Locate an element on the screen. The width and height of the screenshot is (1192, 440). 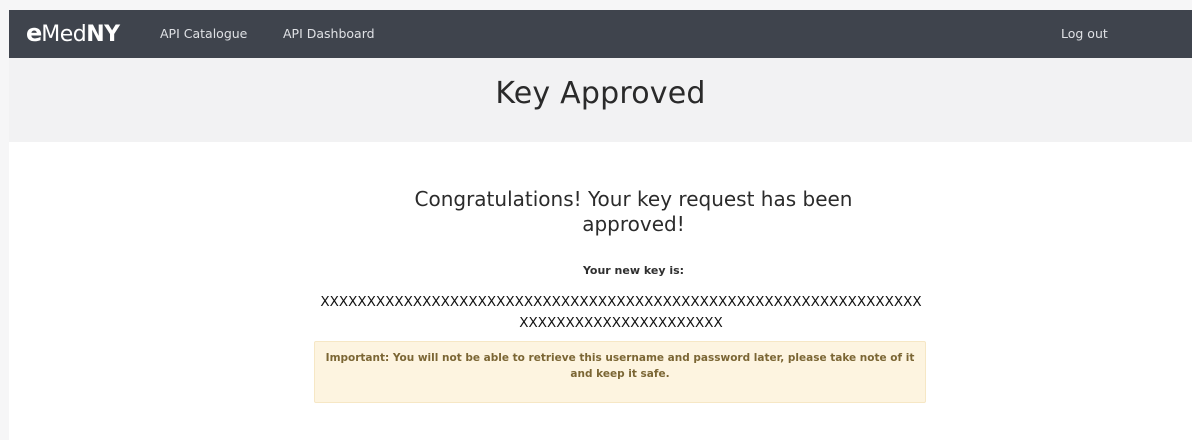
new-key-label: Your new key is: is located at coordinates (633, 270).